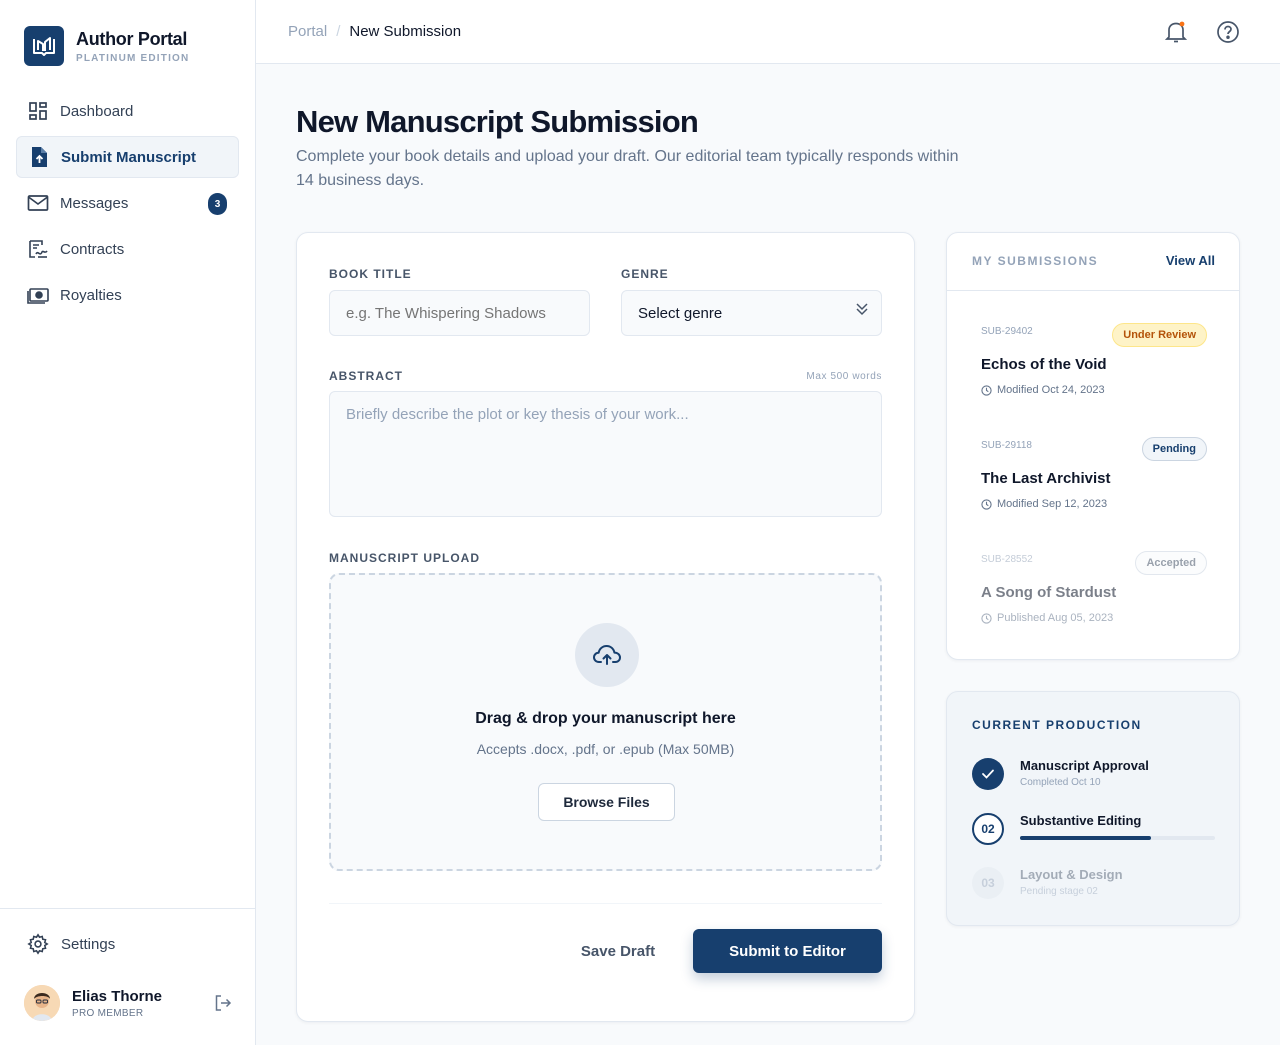 Image resolution: width=1280 pixels, height=1045 pixels. I want to click on user-profile: Elias Thorne PRO MEMBER, so click(130, 1003).